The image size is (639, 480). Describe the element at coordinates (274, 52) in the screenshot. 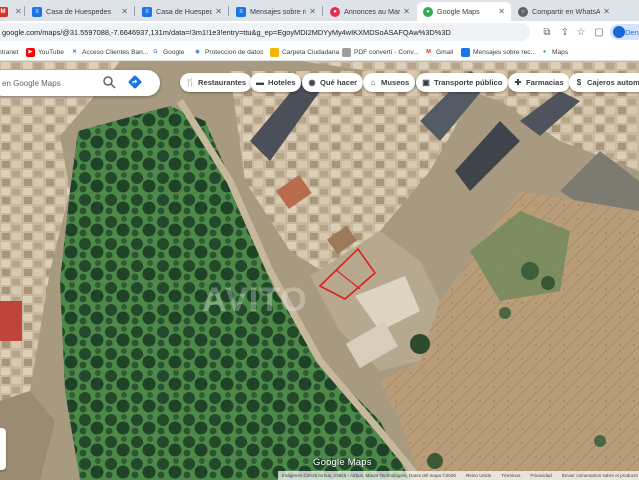

I see `folder-icon` at that location.